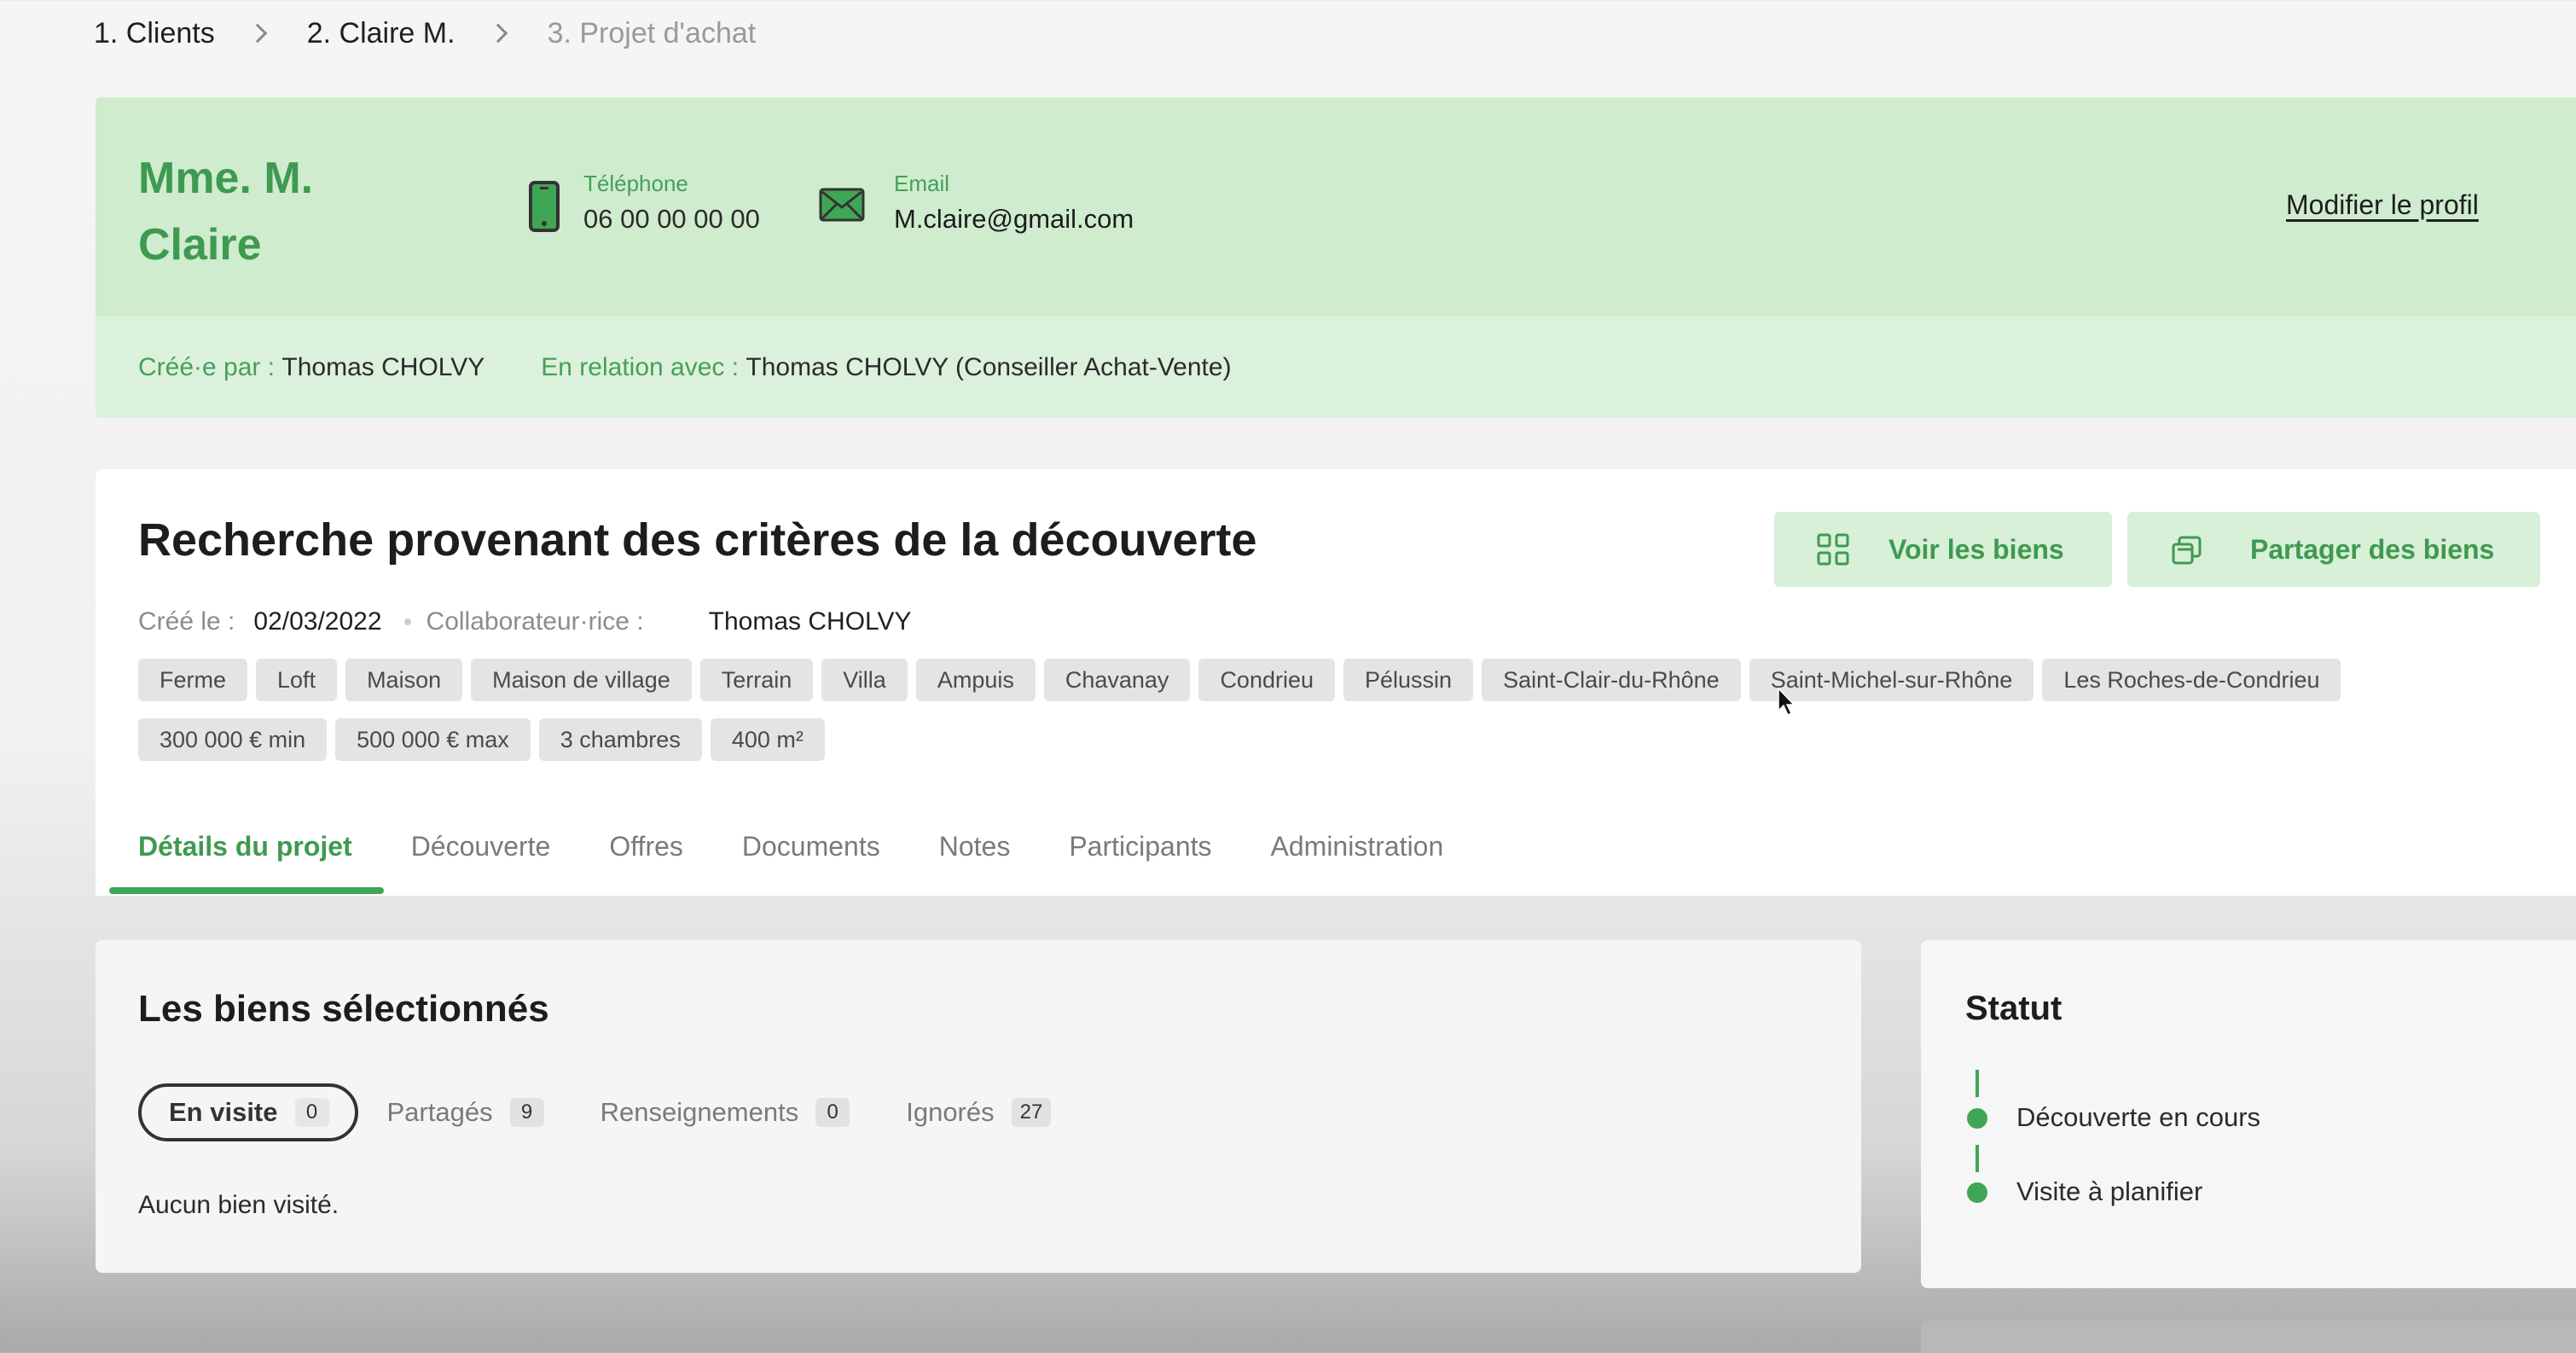  Describe the element at coordinates (2109, 1191) in the screenshot. I see `status-step: Visite à planifier` at that location.